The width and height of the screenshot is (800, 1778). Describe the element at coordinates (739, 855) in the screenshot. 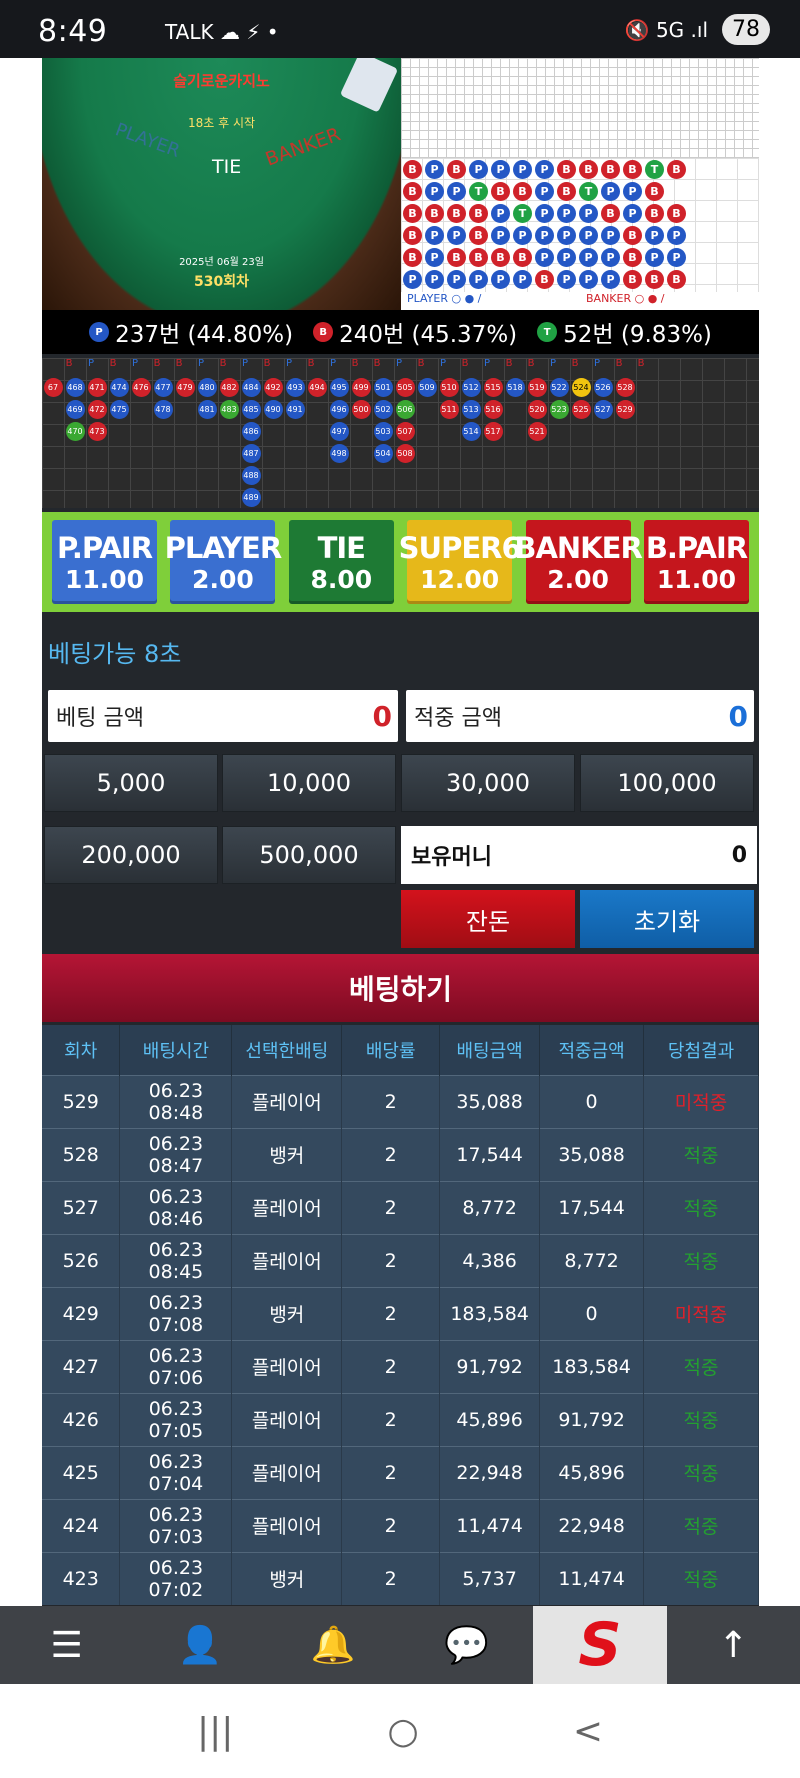

I see `balance-value: 0` at that location.